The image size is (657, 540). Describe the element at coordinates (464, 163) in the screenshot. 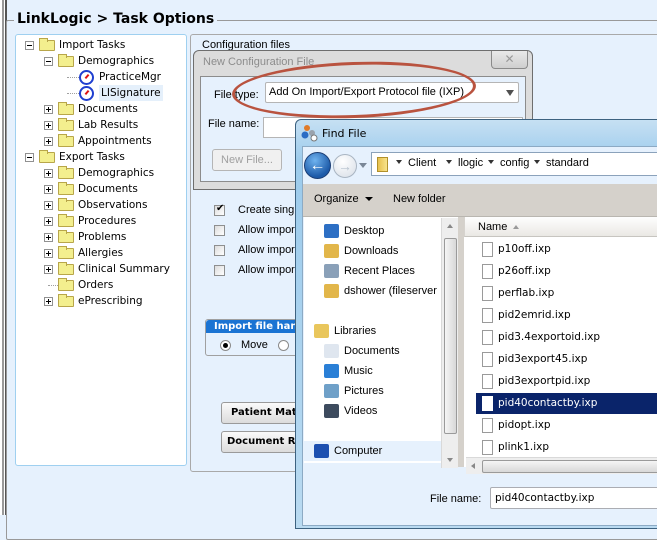

I see `breadcrumb-segment: llogic` at that location.